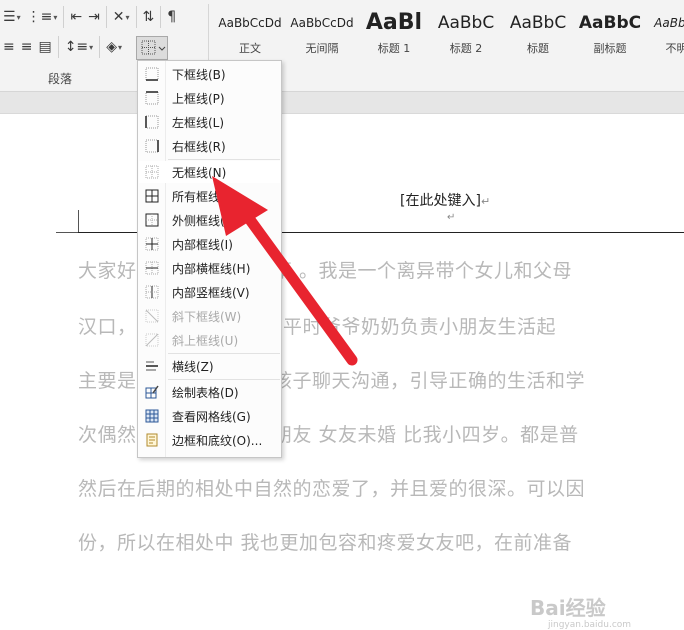 This screenshot has width=684, height=630. What do you see at coordinates (285, 271) in the screenshot?
I see `annotation-arrow` at bounding box center [285, 271].